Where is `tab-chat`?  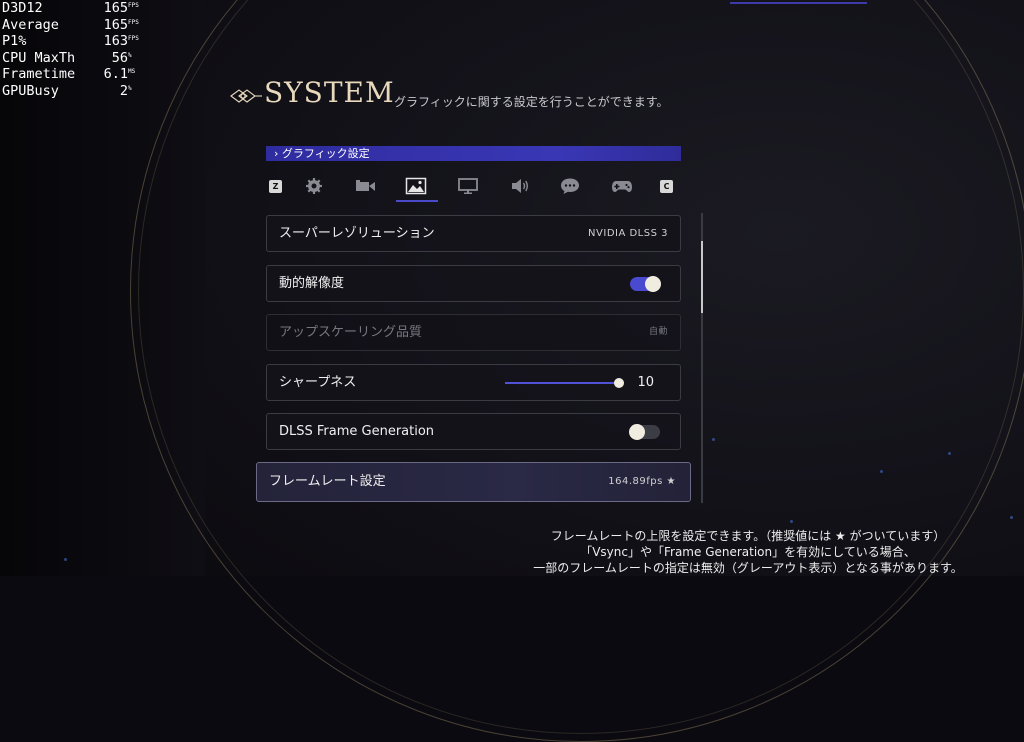 tab-chat is located at coordinates (570, 186).